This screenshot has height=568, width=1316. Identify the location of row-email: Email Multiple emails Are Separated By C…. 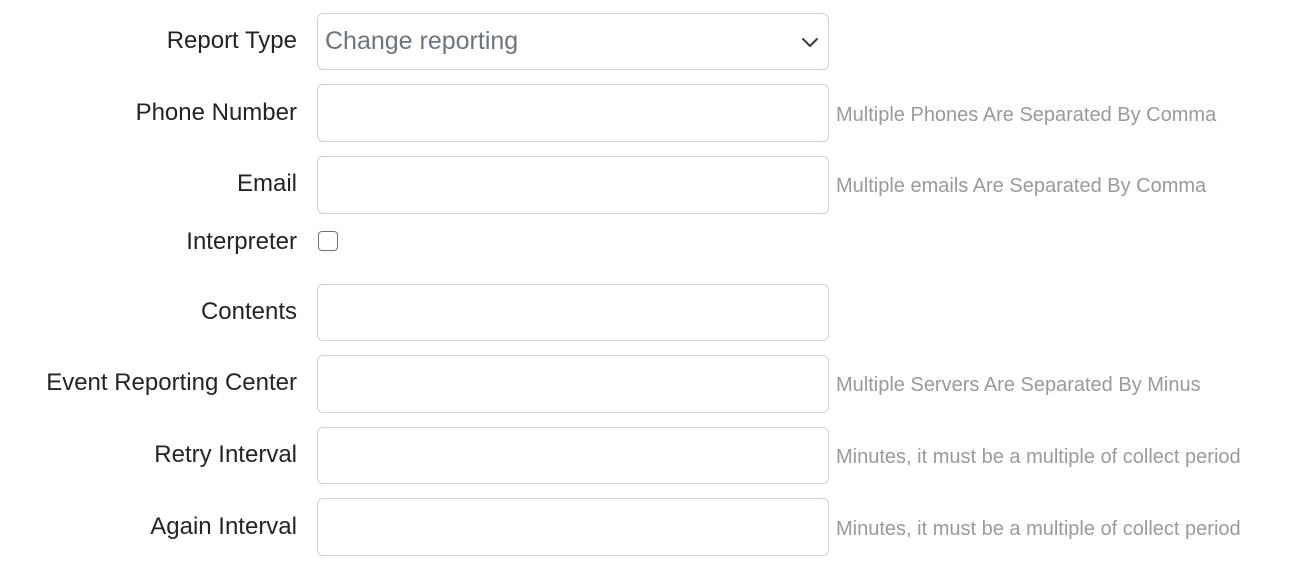
(658, 185).